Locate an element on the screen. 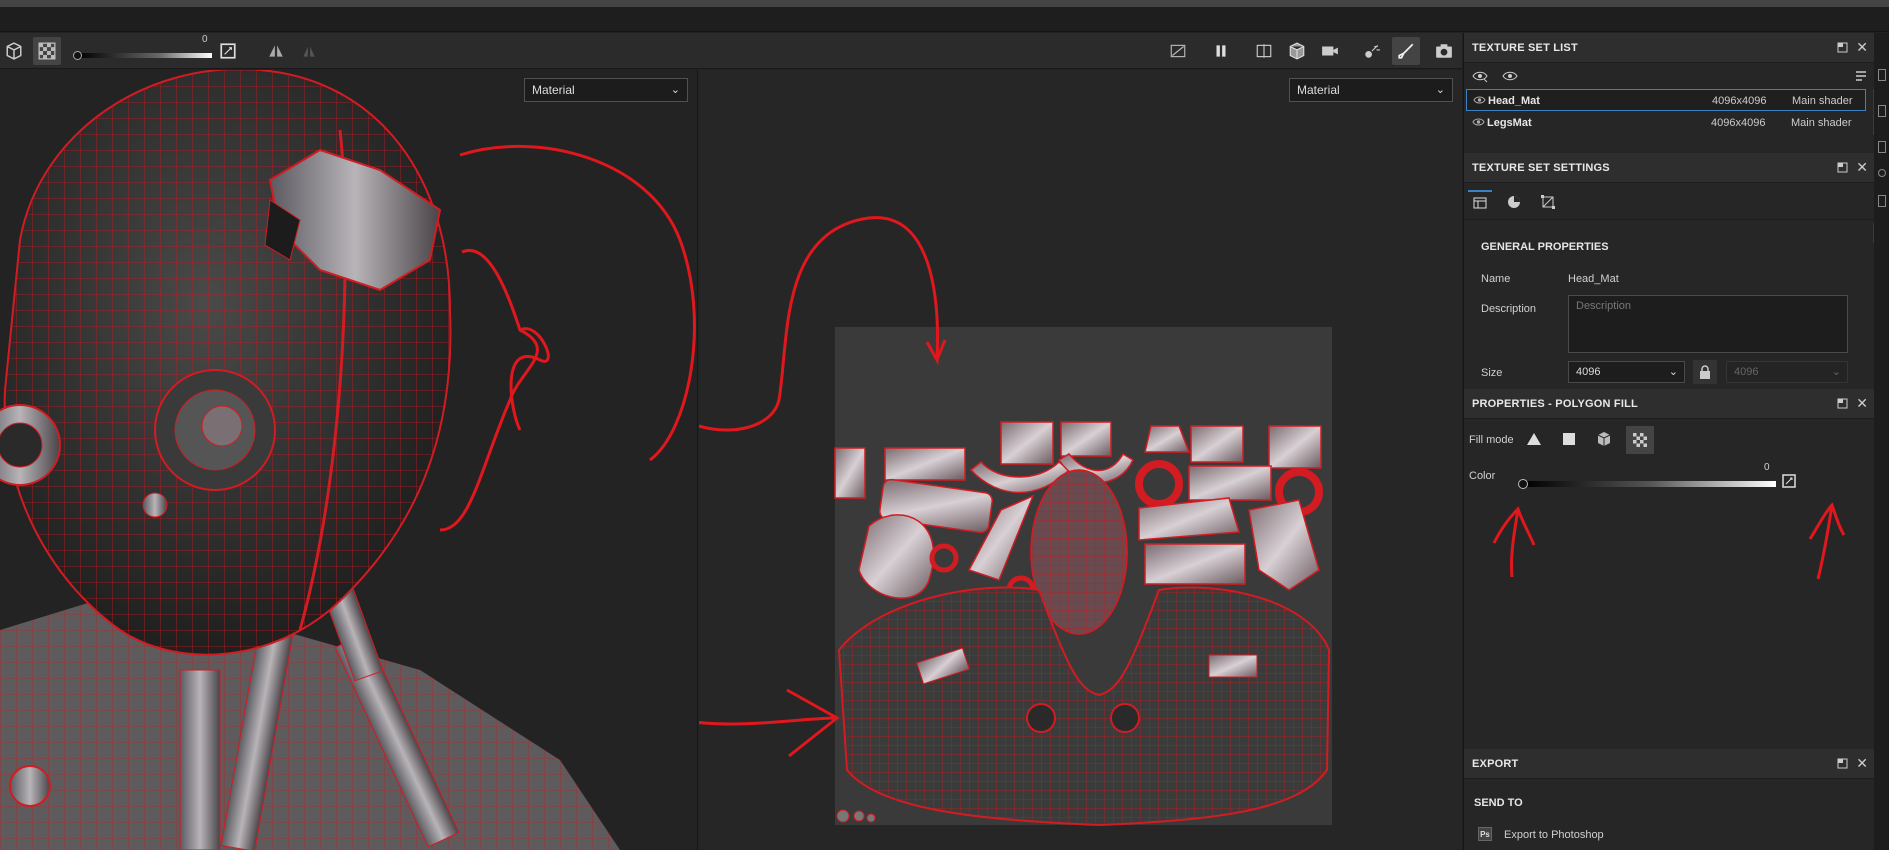 Image resolution: width=1889 pixels, height=850 pixels. toolbar-slider-value: 0 is located at coordinates (205, 39).